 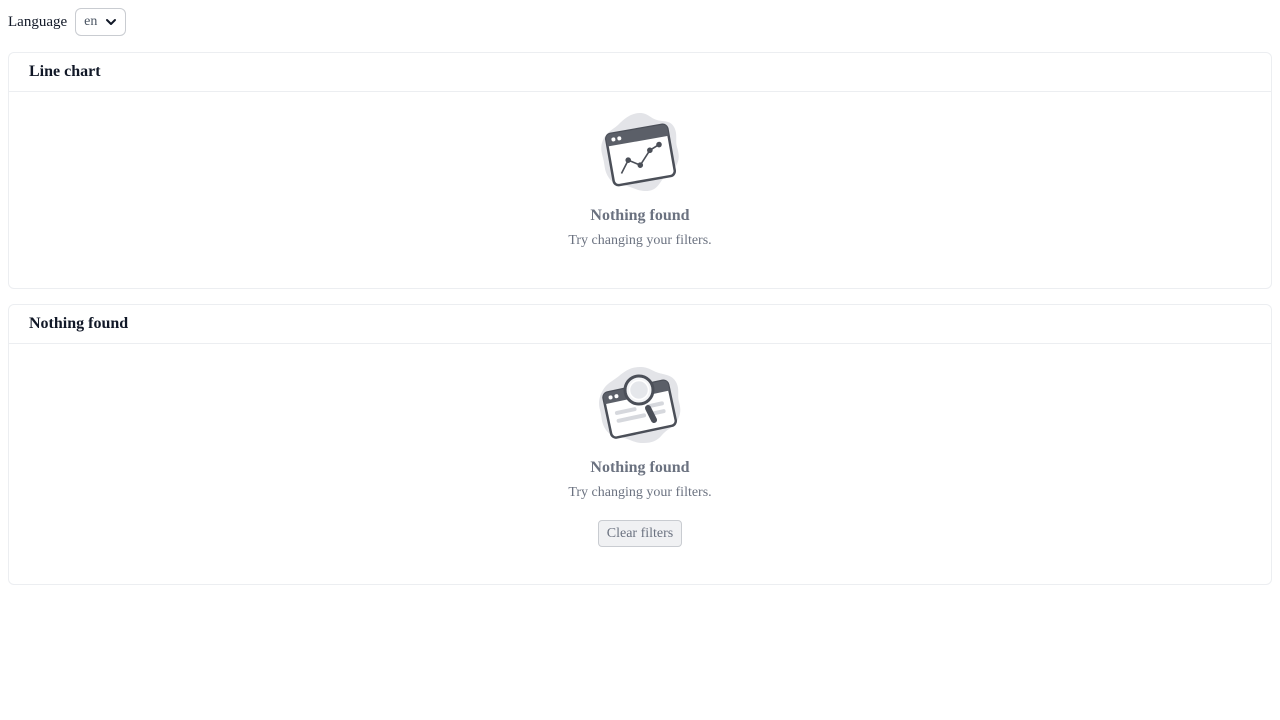 What do you see at coordinates (640, 72) in the screenshot?
I see `card-header: Line chart` at bounding box center [640, 72].